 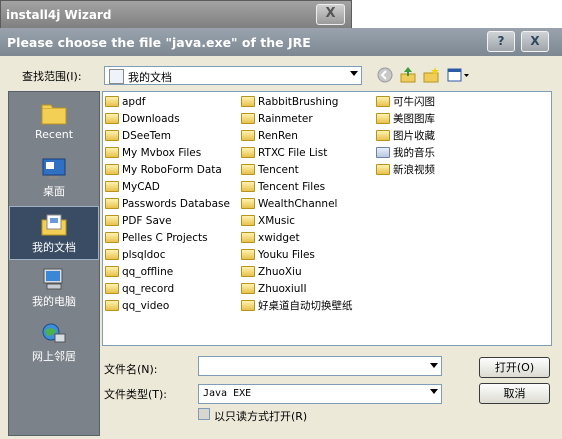 I want to click on file-item: xwidget, so click(x=270, y=238).